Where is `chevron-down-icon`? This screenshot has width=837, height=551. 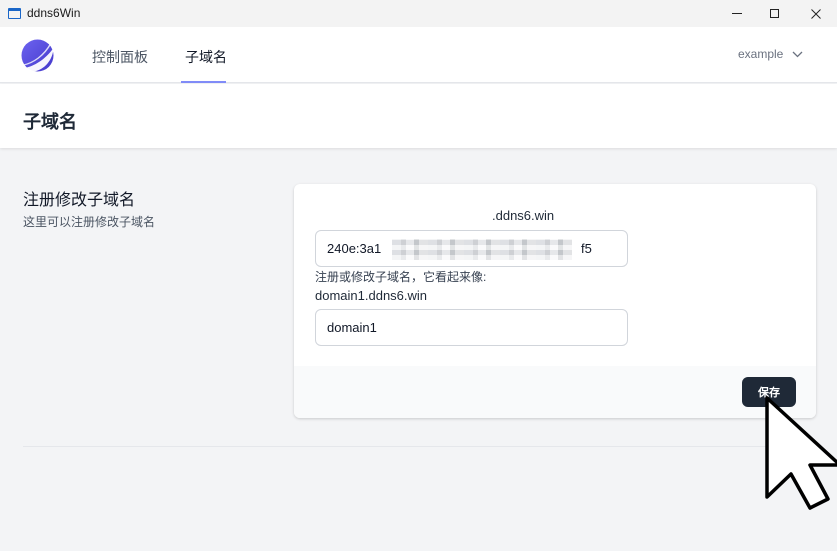 chevron-down-icon is located at coordinates (797, 54).